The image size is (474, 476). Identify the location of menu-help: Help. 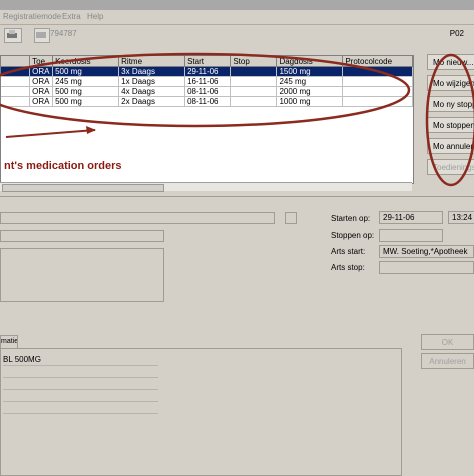
(95, 16).